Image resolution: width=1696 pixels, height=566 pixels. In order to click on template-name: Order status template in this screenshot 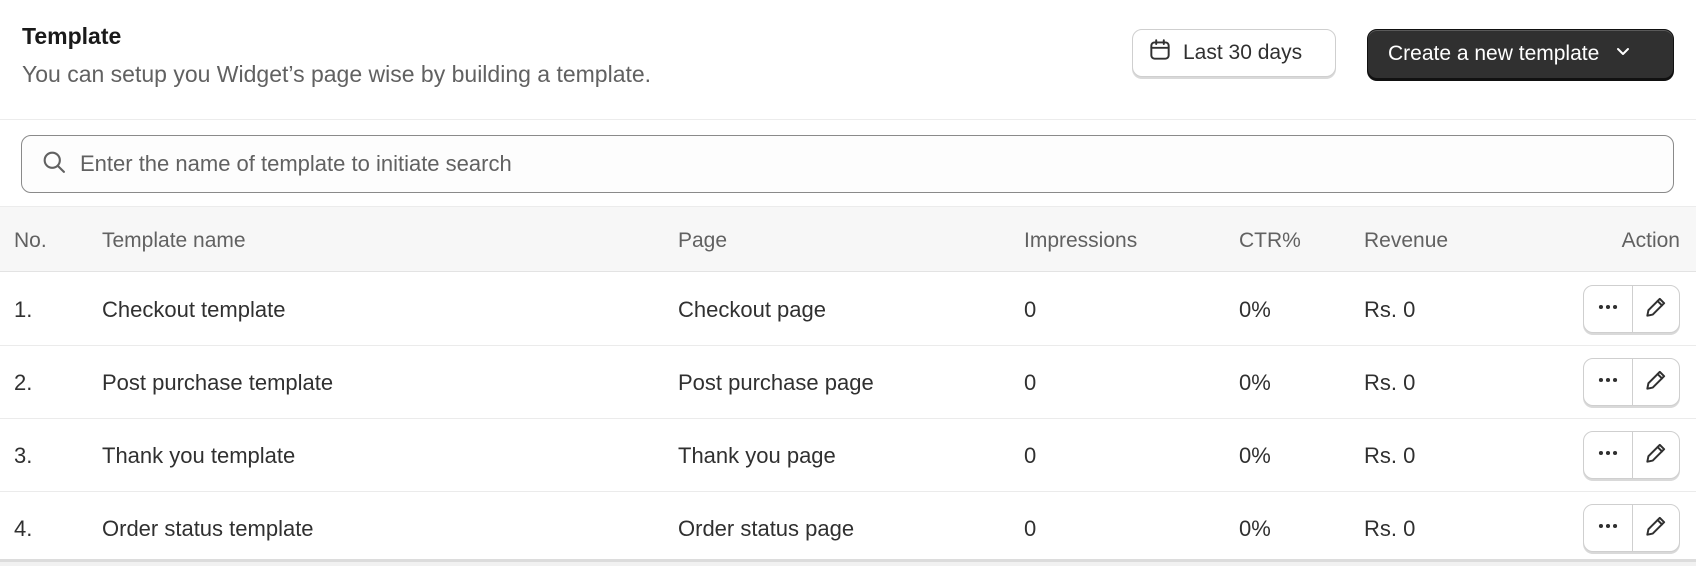, I will do `click(208, 528)`.